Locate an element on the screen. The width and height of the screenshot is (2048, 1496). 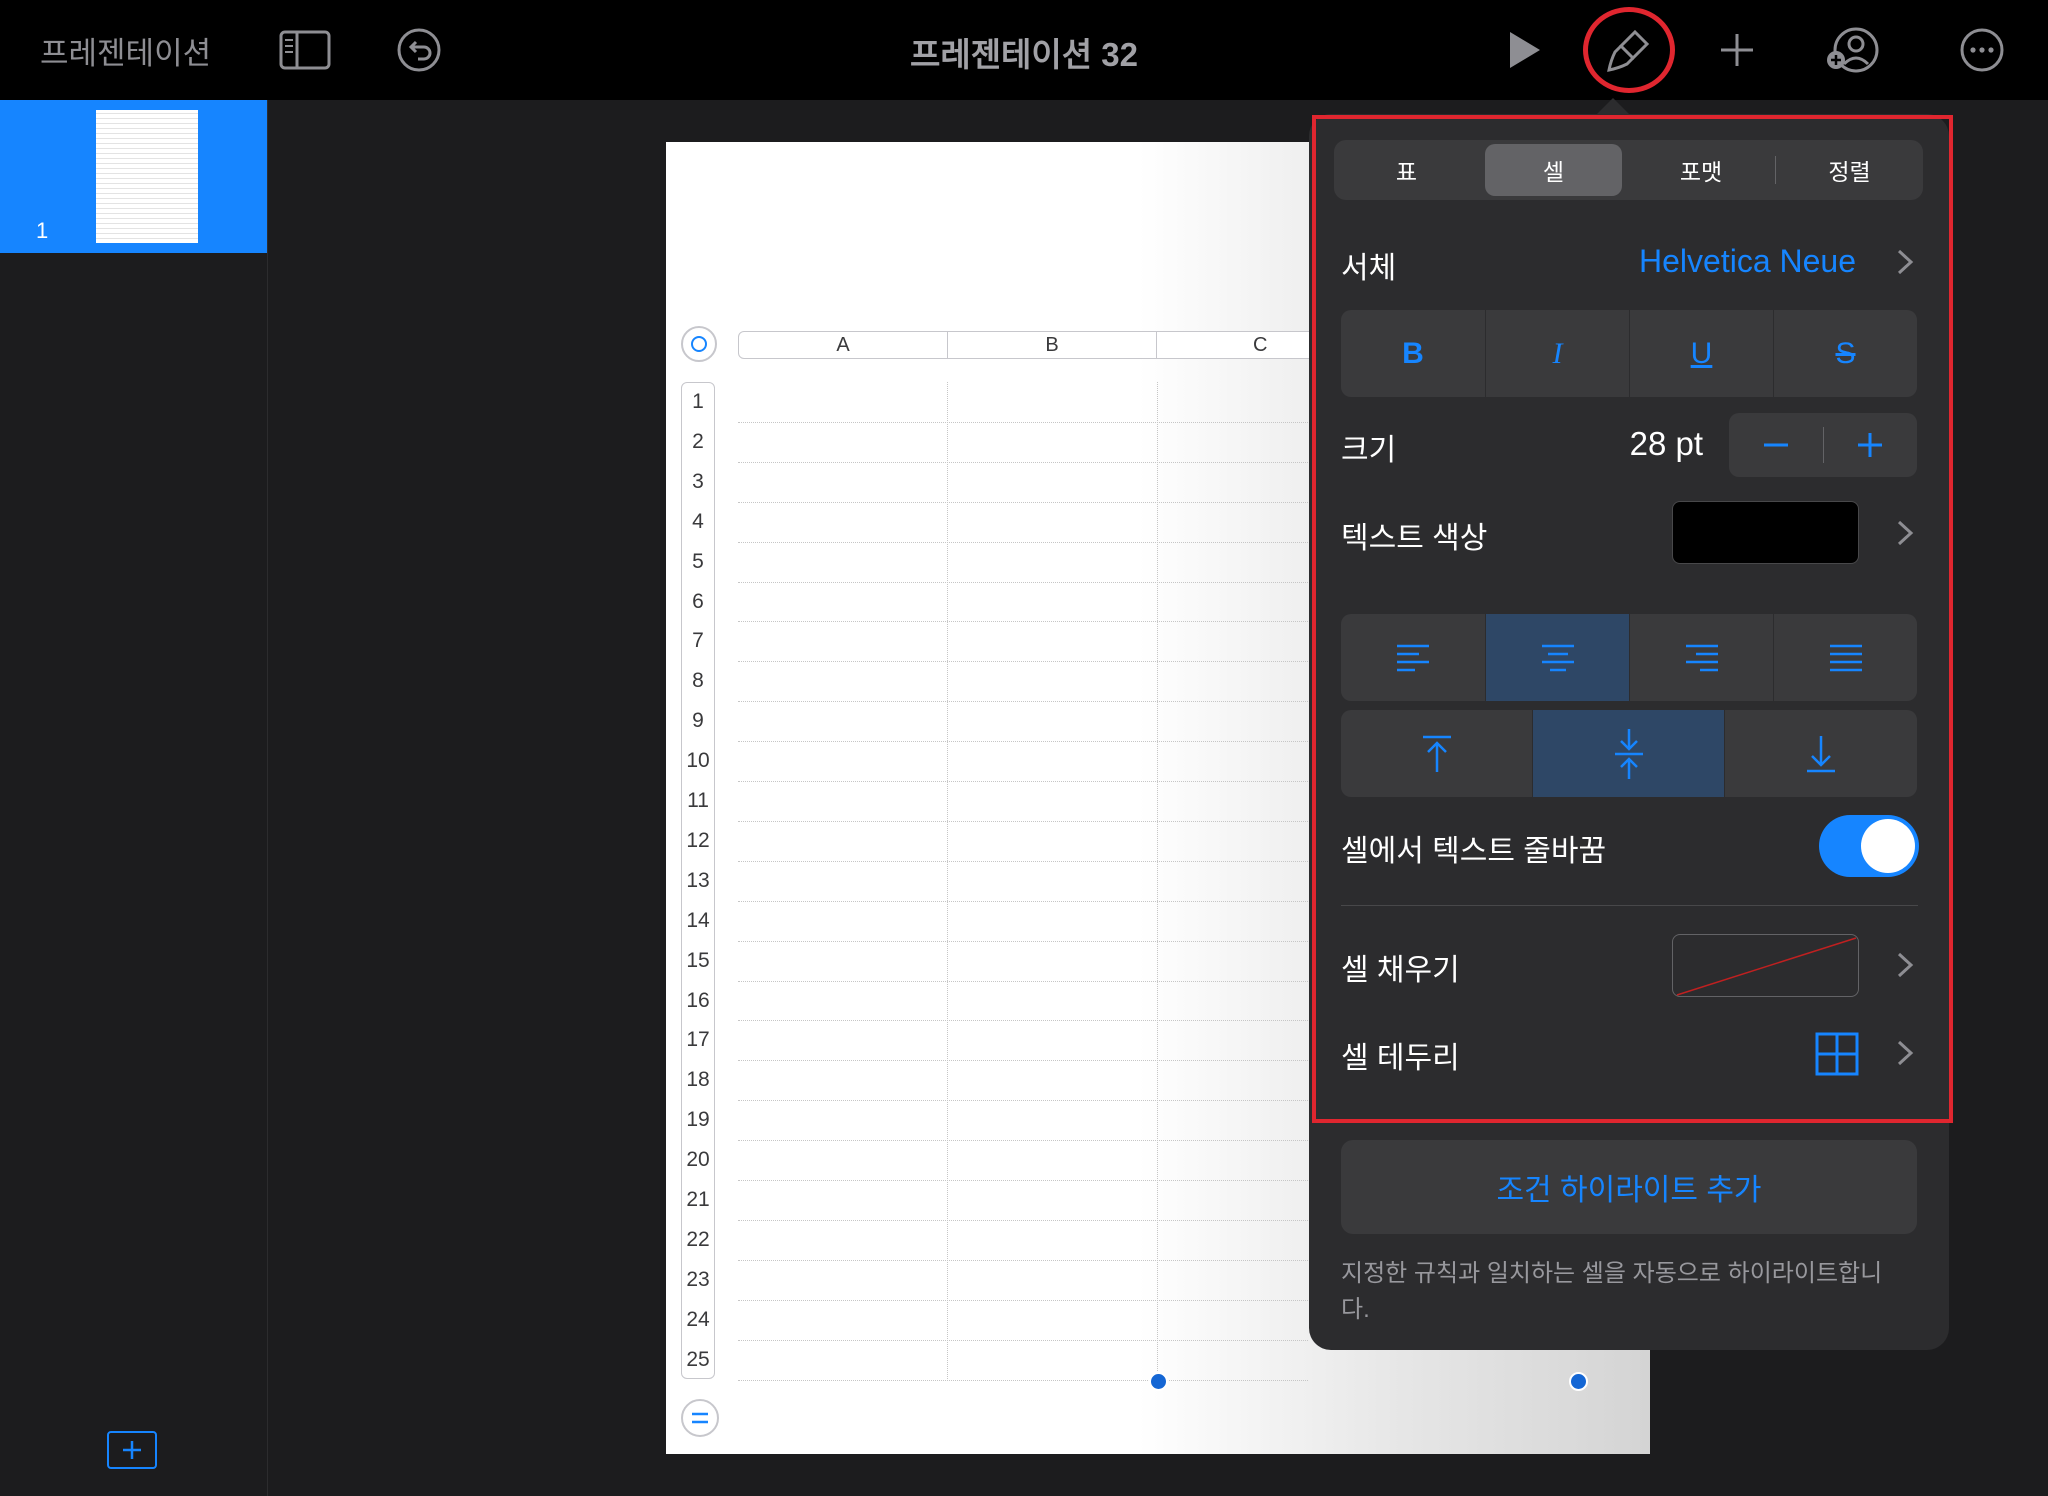
undo-button is located at coordinates (419, 50).